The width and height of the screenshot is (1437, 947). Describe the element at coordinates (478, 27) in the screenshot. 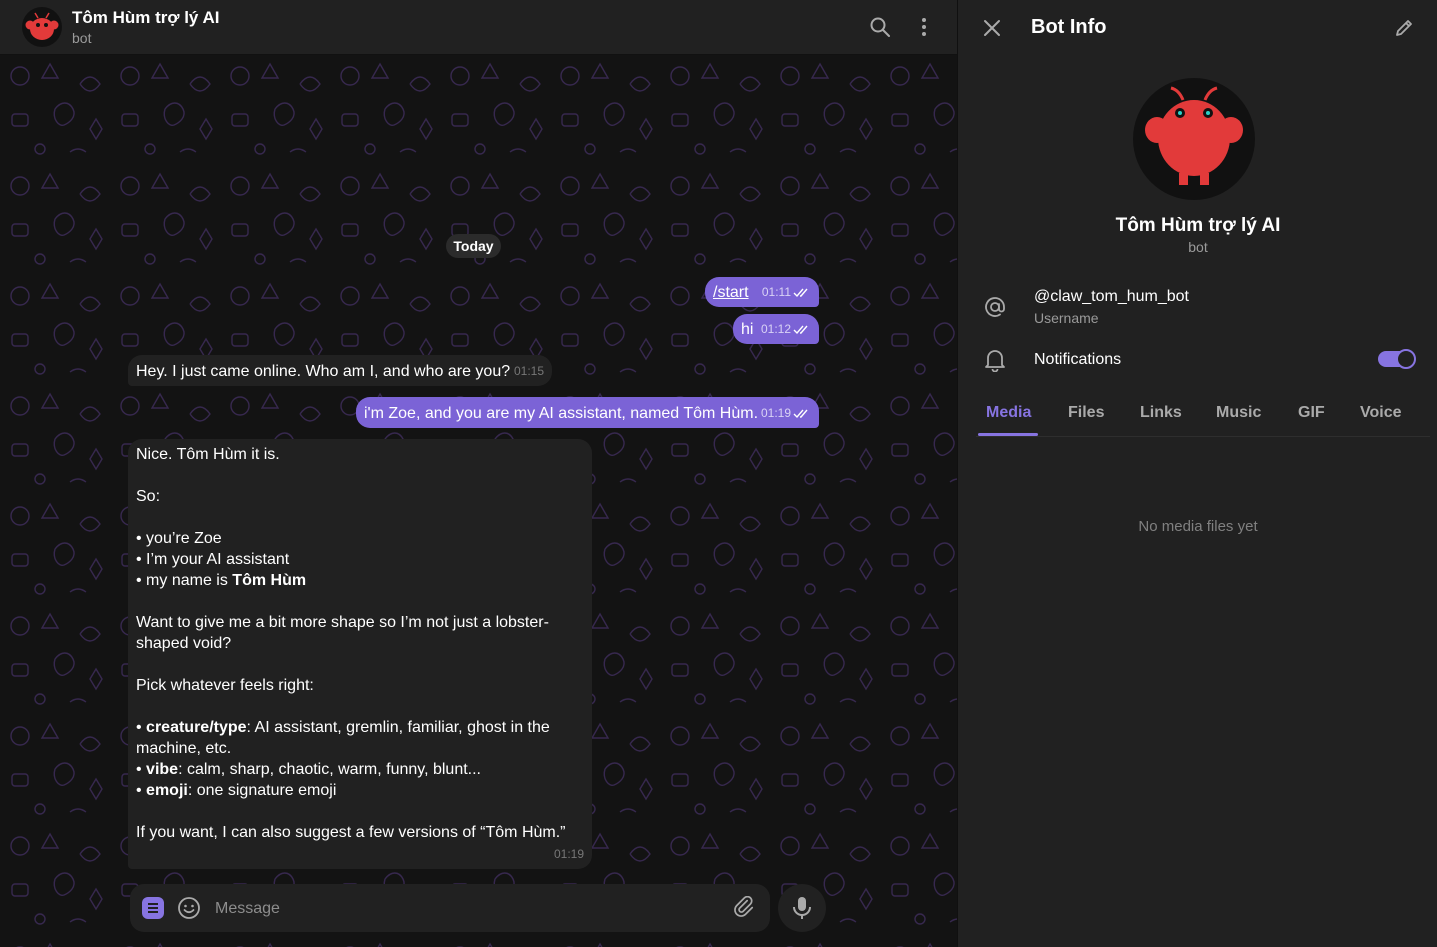

I see `chat-header: Tôm Hùm trợ lý AI bot` at that location.